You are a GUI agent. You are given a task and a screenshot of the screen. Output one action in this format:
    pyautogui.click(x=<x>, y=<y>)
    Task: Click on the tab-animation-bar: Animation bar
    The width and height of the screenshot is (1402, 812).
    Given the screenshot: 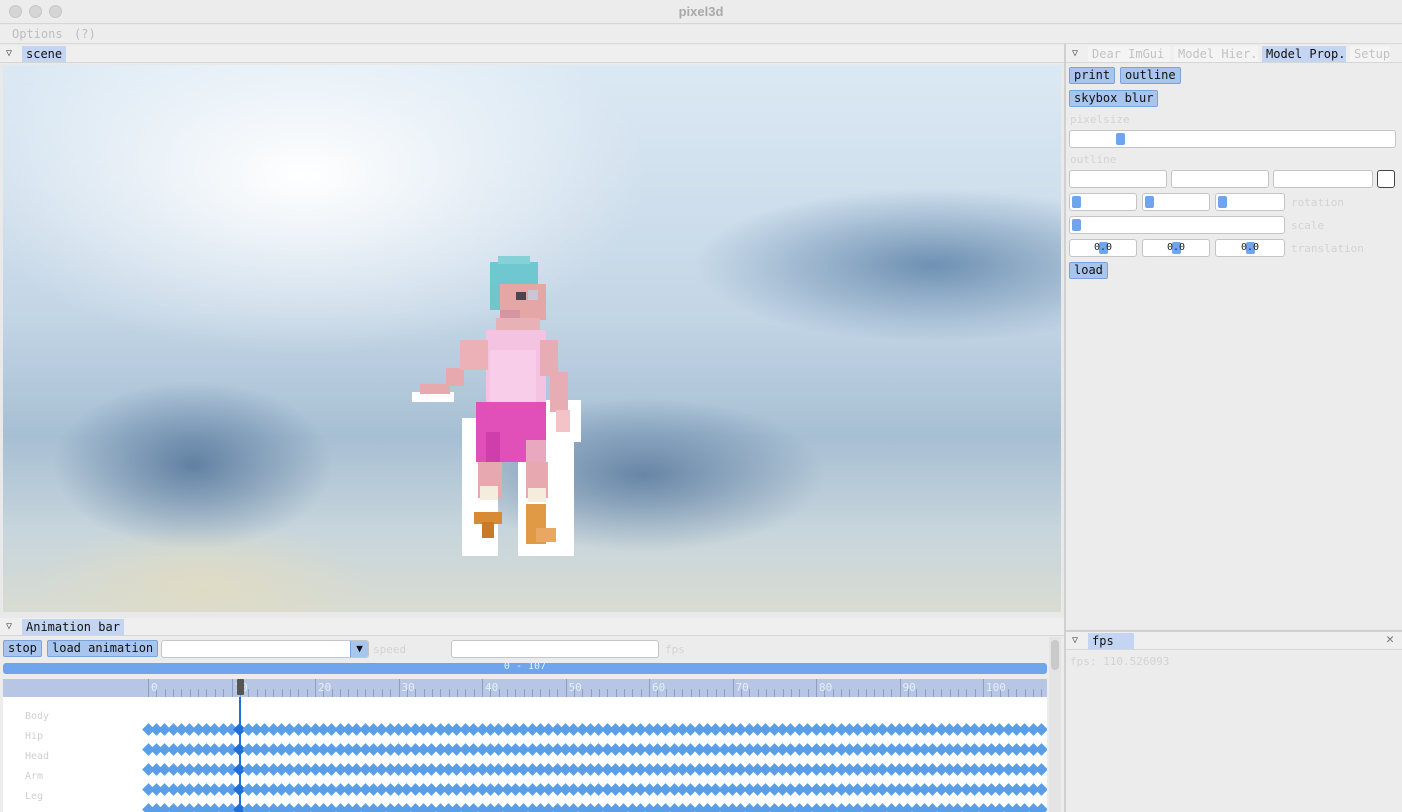 What is the action you would take?
    pyautogui.click(x=73, y=627)
    